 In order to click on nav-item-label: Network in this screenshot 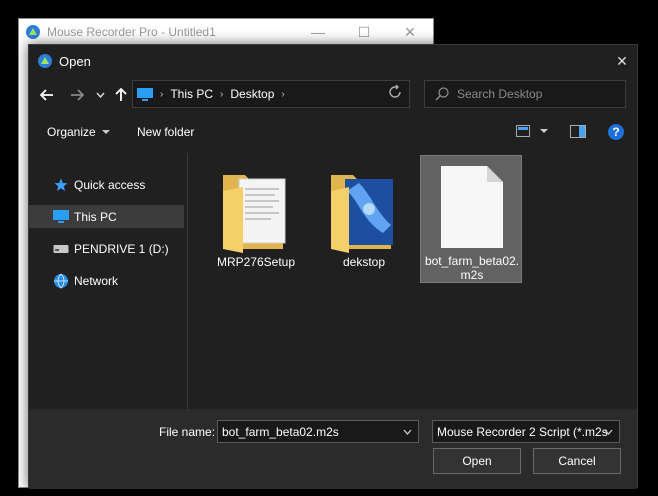, I will do `click(96, 280)`.